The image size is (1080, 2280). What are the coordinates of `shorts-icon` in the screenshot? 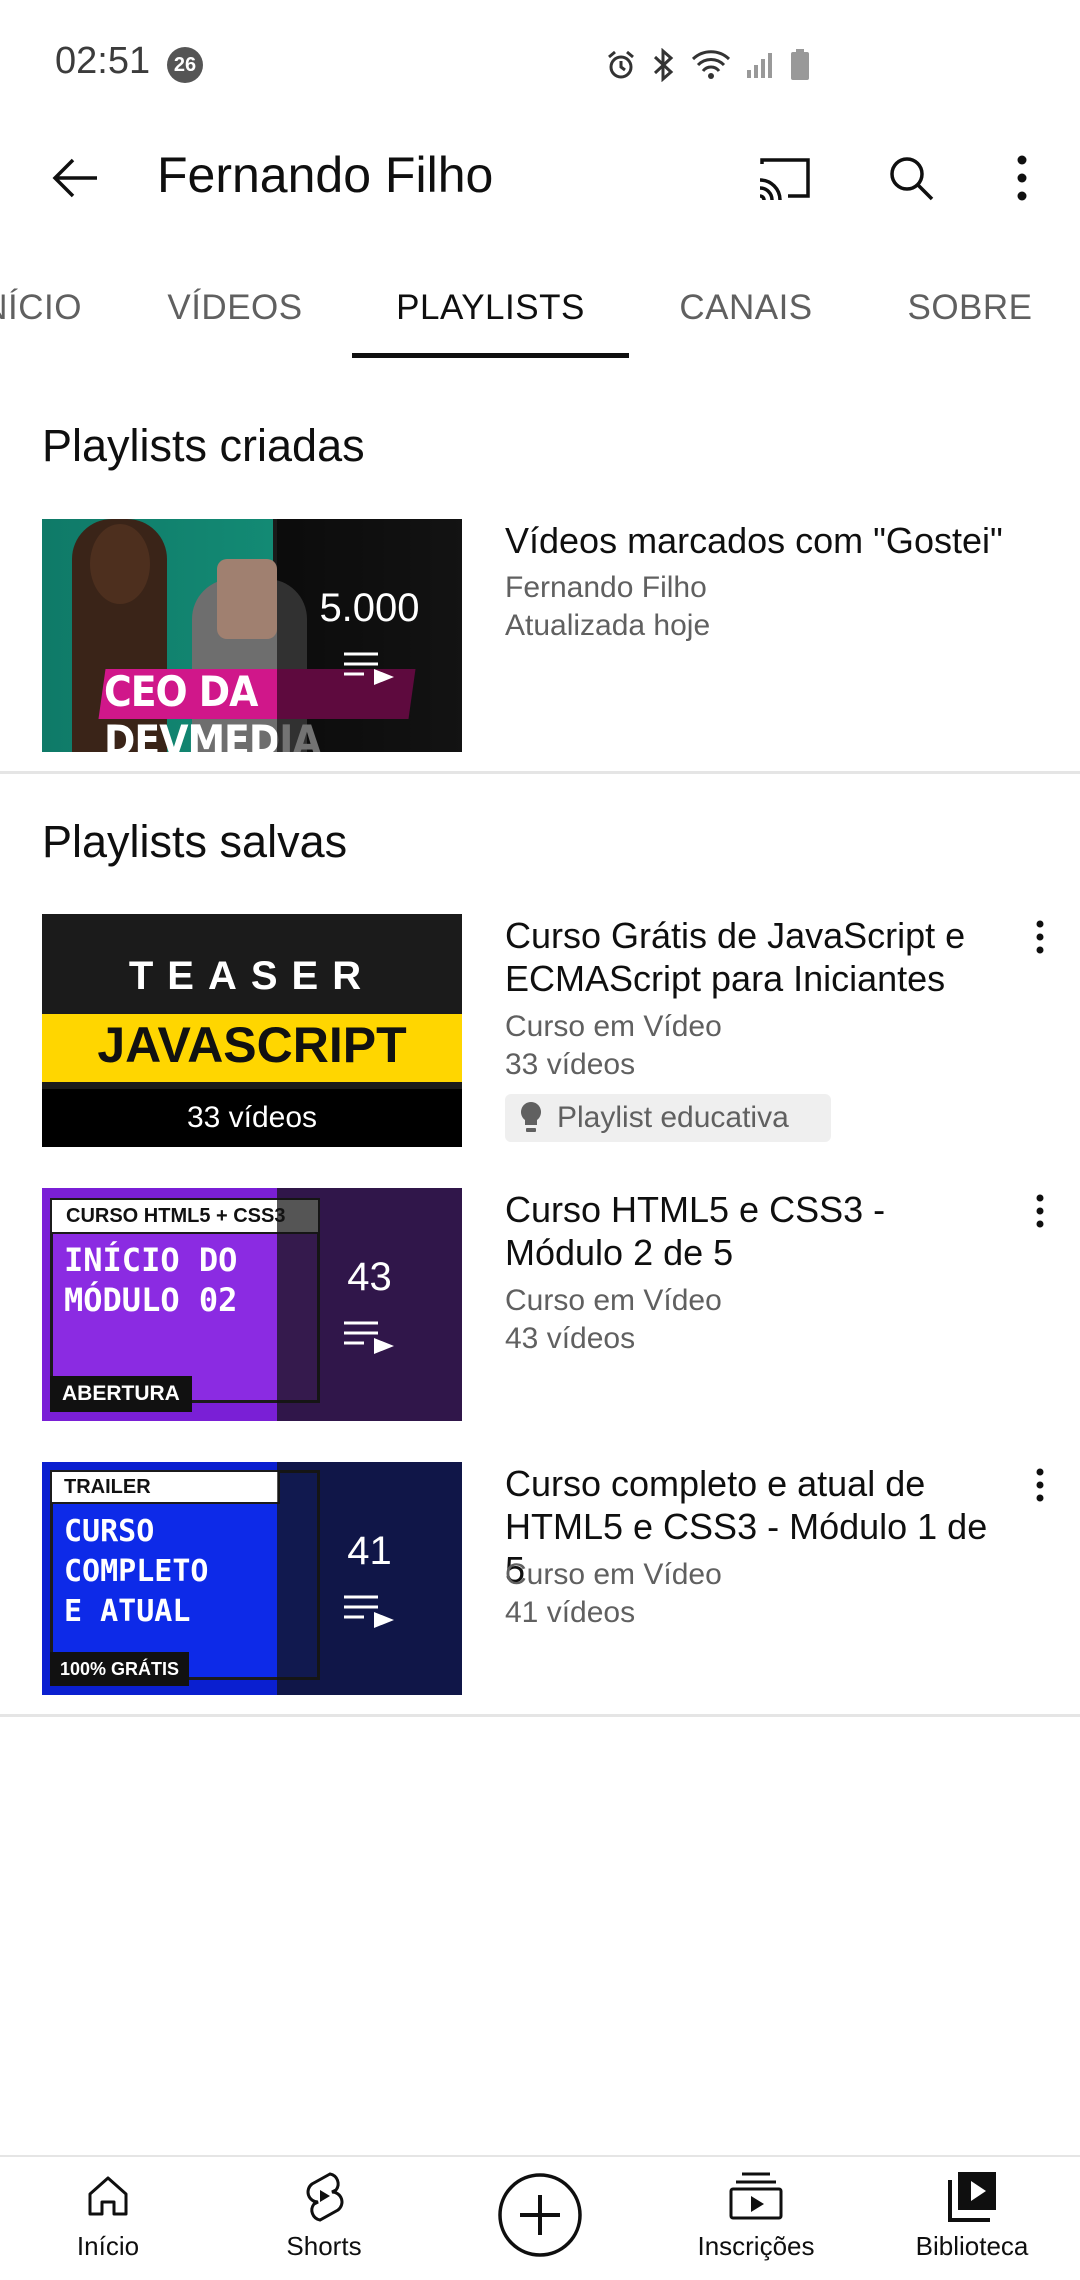 It's located at (325, 2197).